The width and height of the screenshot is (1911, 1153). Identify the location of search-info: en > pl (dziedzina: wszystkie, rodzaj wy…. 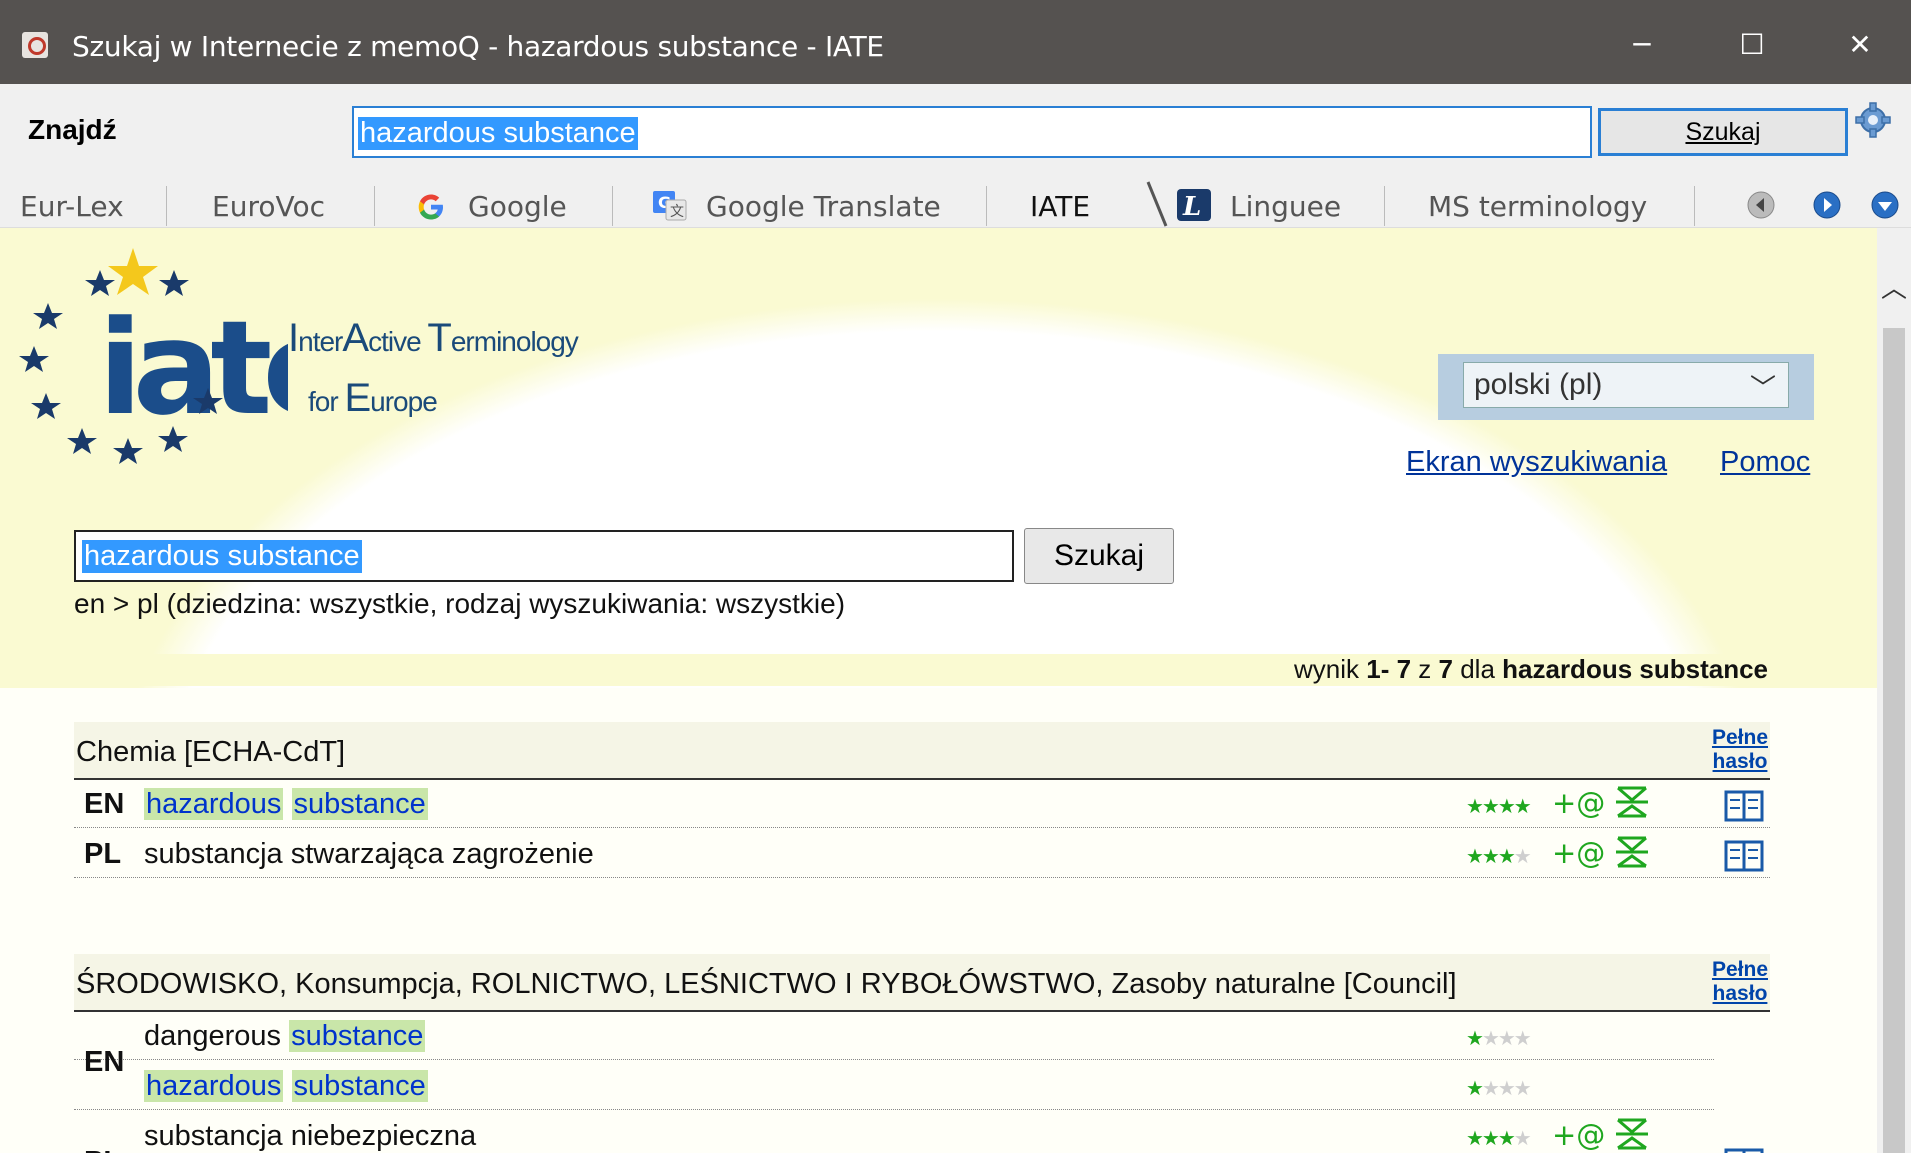
(460, 603).